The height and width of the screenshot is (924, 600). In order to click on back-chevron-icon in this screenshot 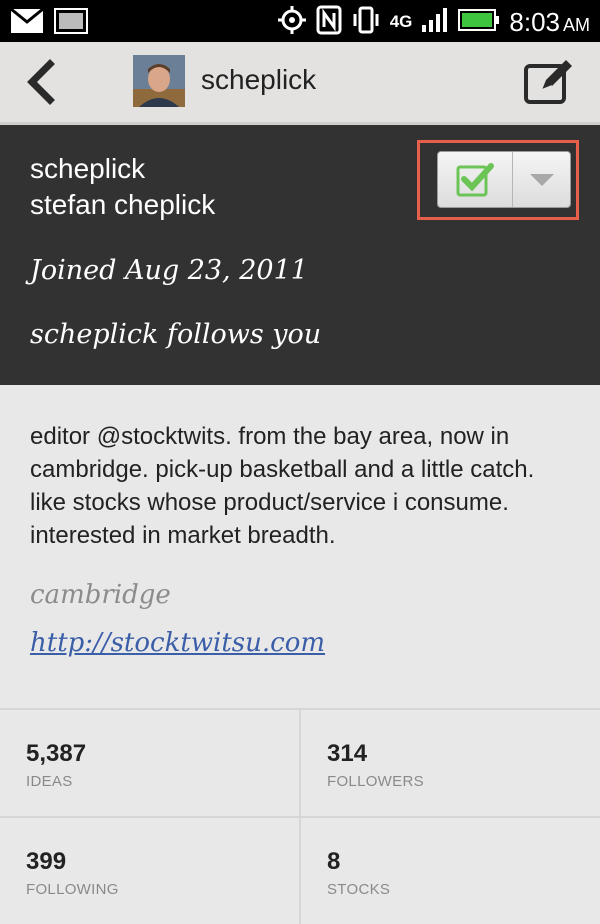, I will do `click(41, 82)`.